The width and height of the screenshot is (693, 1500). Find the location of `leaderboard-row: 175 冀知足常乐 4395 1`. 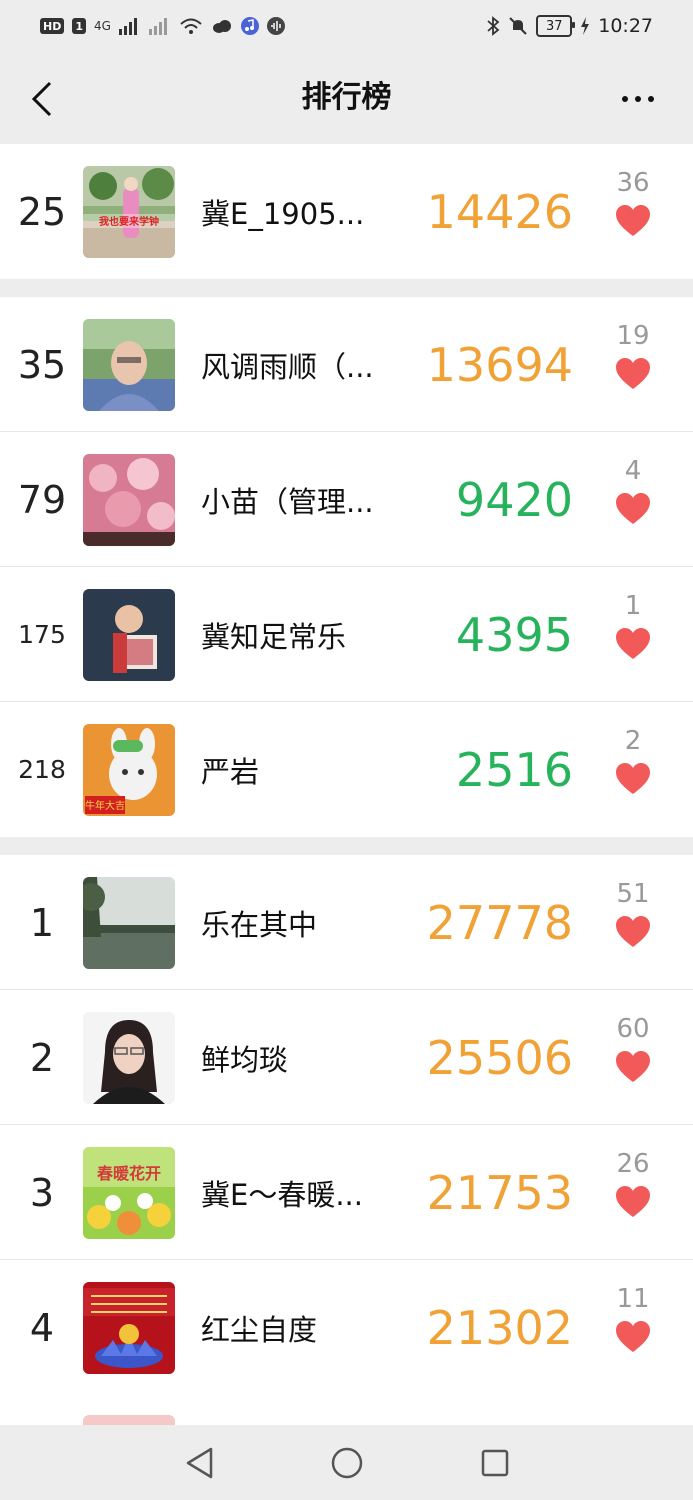

leaderboard-row: 175 冀知足常乐 4395 1 is located at coordinates (346, 634).